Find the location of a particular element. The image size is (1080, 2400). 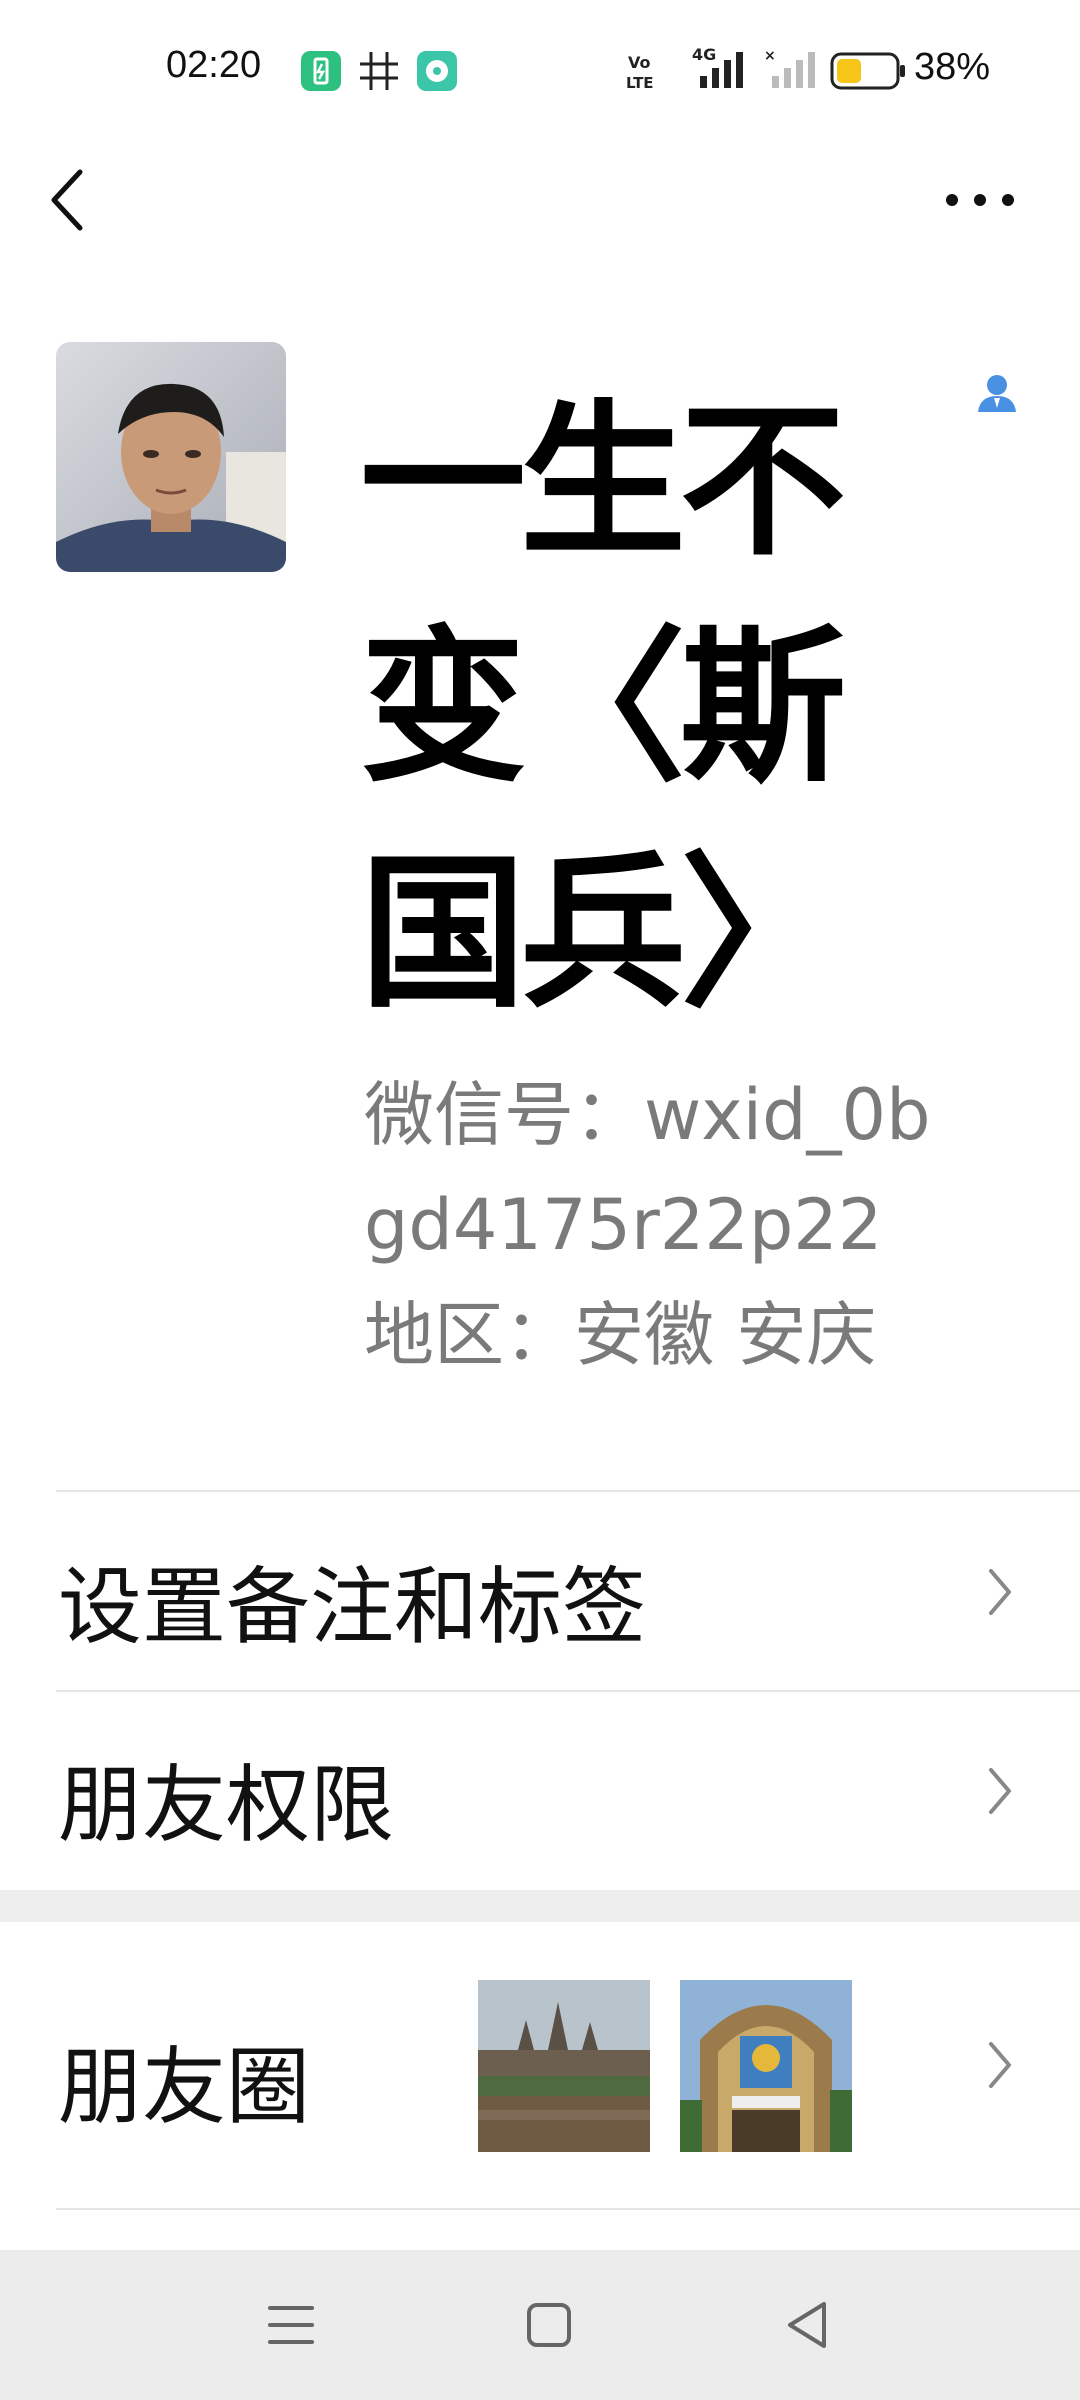

menu-icon is located at coordinates (291, 2325).